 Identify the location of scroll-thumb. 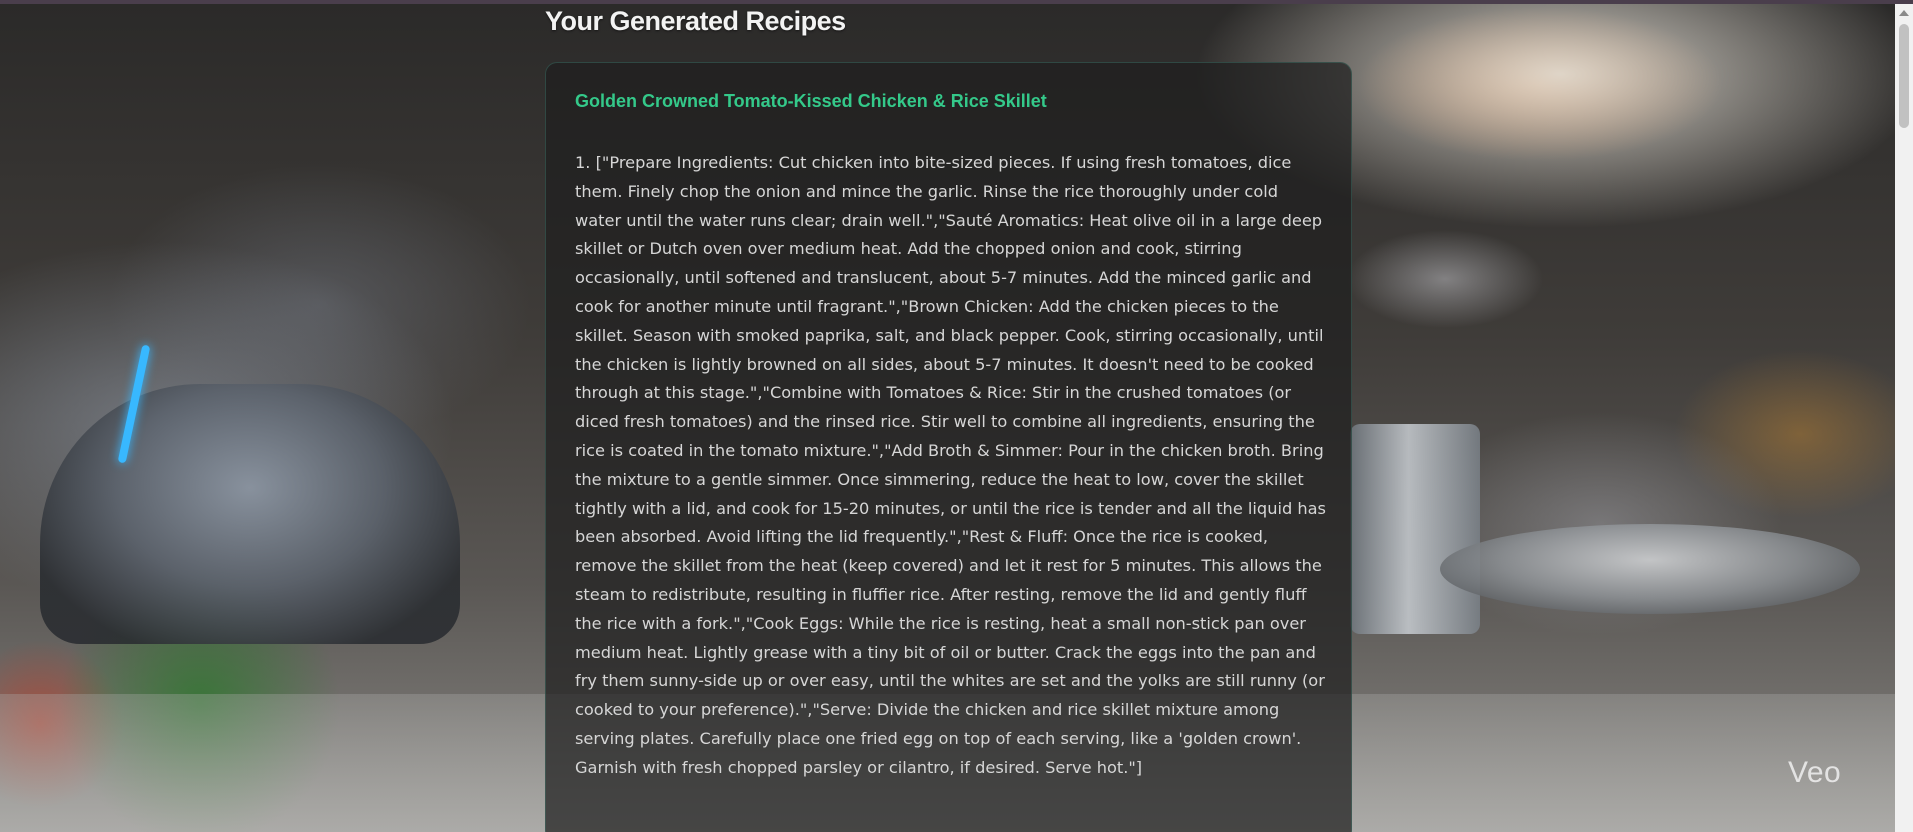
(1904, 76).